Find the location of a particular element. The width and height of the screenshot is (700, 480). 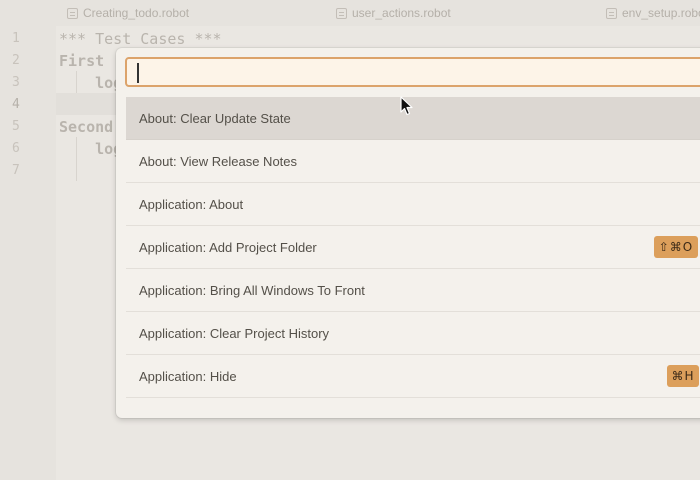

line-number: 7 is located at coordinates (16, 170).